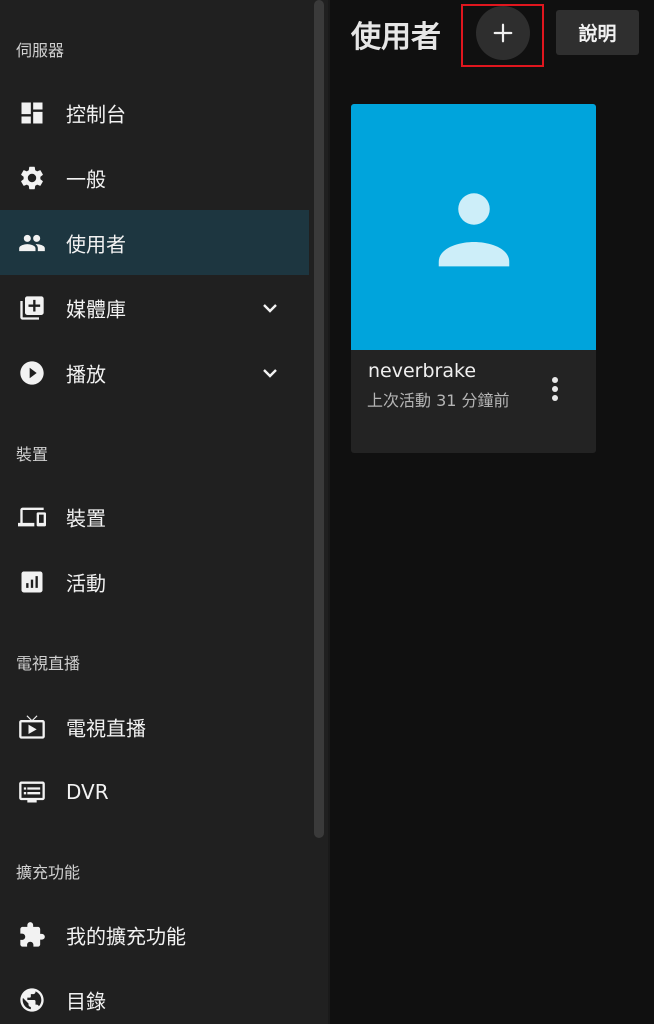  I want to click on sidebar-item-label: 使用者, so click(96, 244).